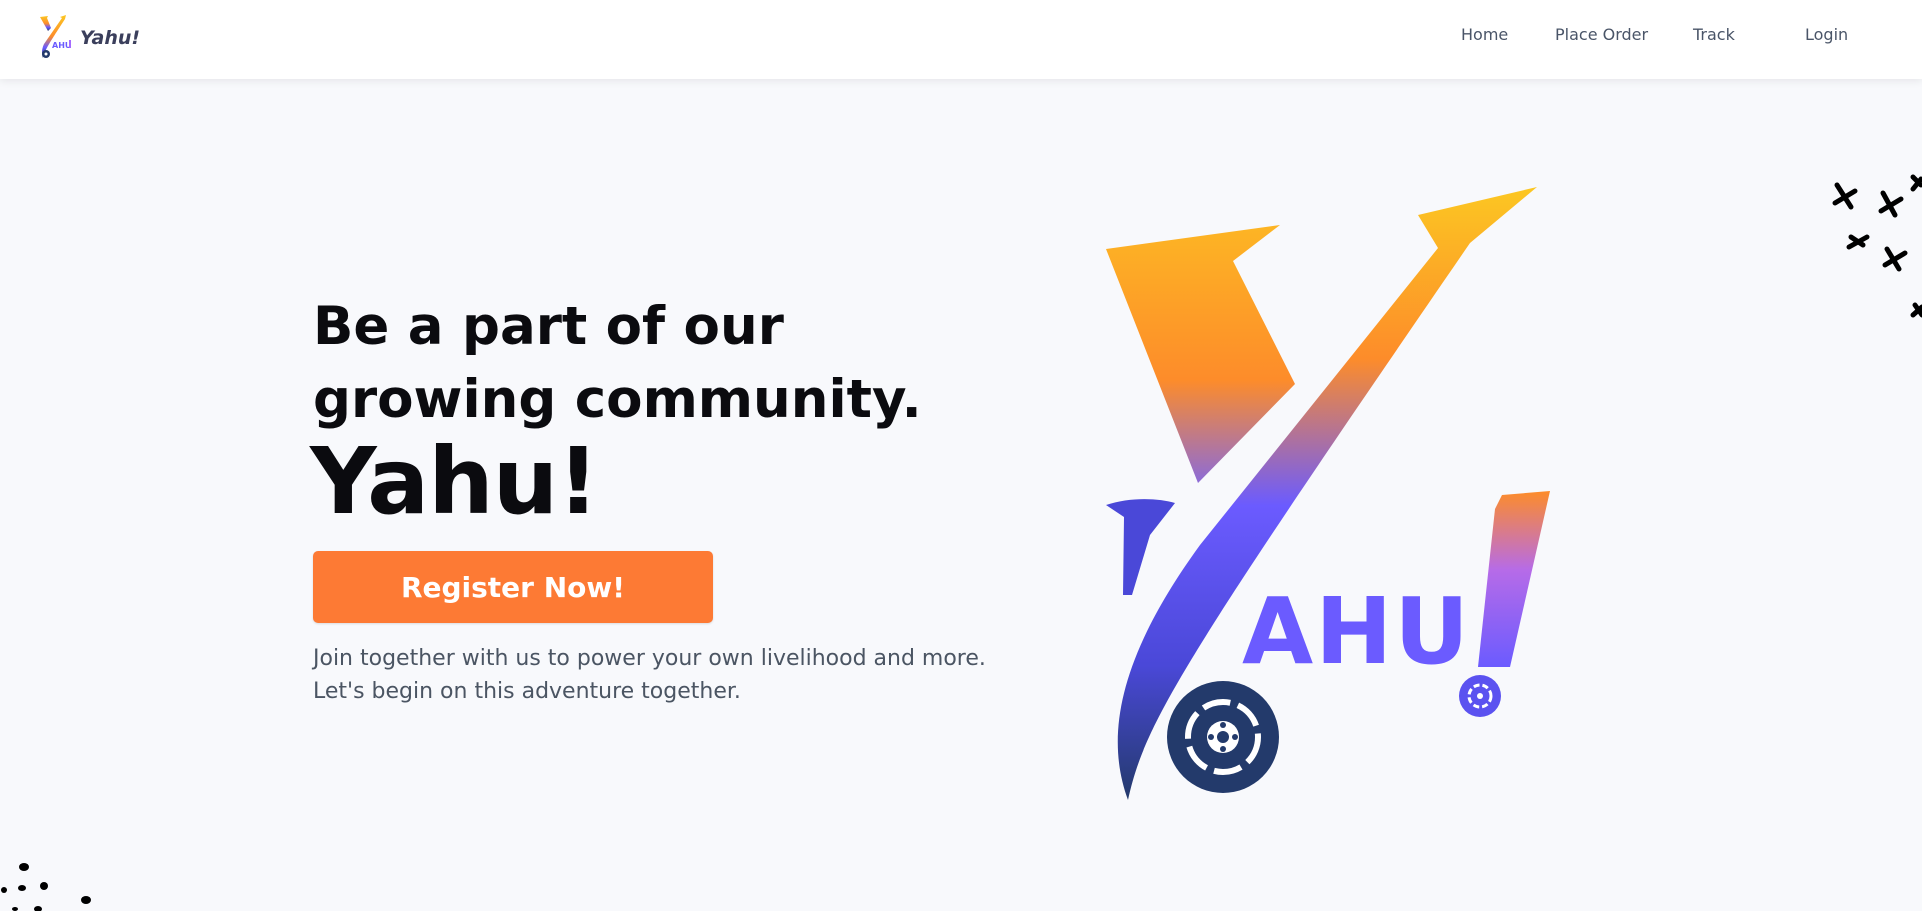 The width and height of the screenshot is (1922, 911). What do you see at coordinates (1601, 34) in the screenshot?
I see `nav-place-order-link: Place Order` at bounding box center [1601, 34].